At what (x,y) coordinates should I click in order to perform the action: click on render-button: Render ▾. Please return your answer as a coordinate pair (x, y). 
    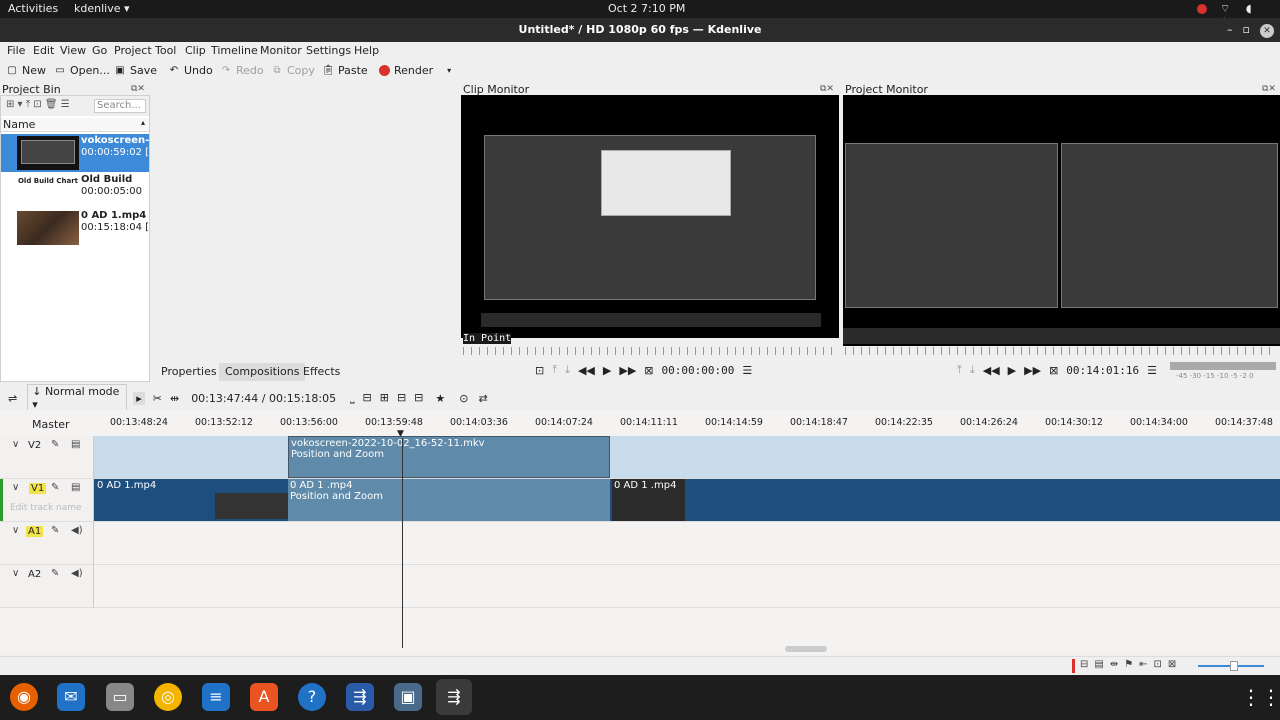
    Looking at the image, I should click on (415, 70).